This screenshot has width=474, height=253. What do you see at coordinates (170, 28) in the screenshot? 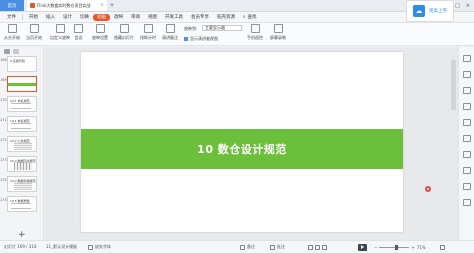
I see `notes-icon` at bounding box center [170, 28].